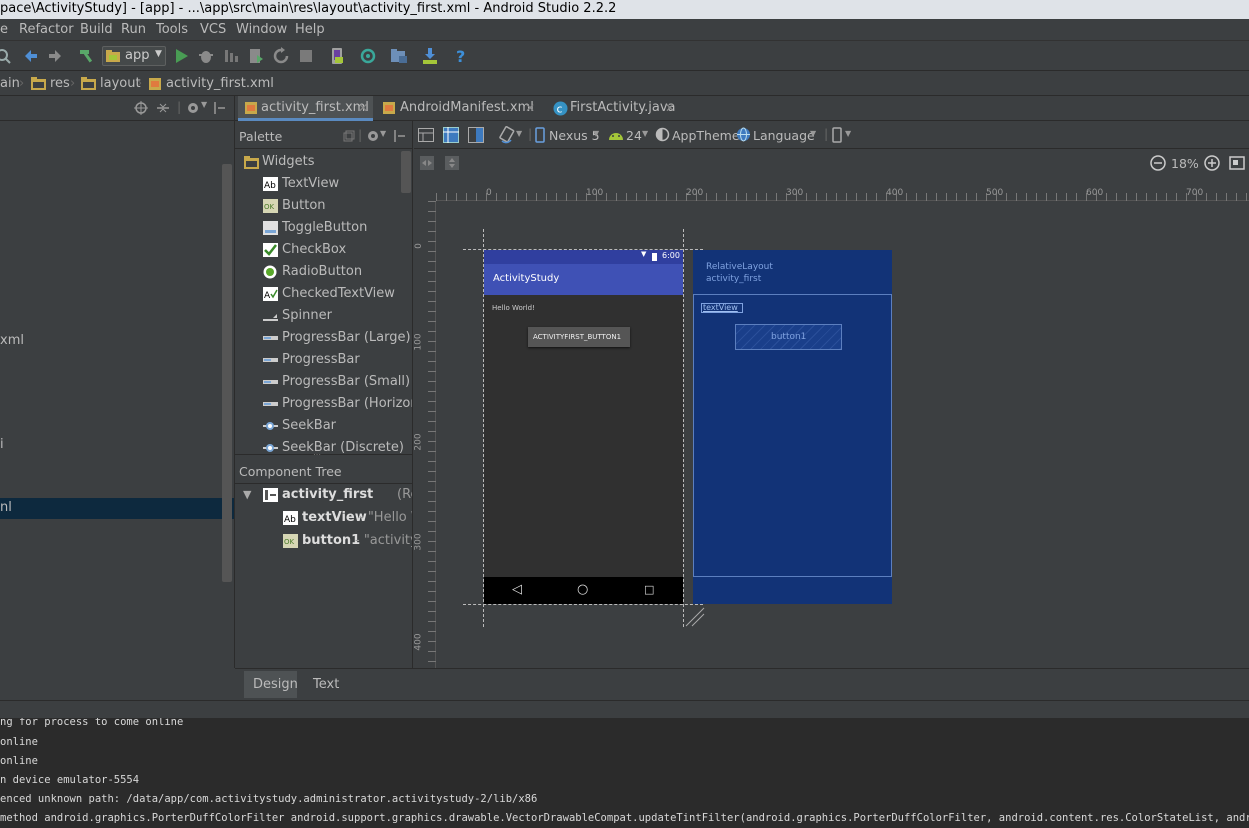 The width and height of the screenshot is (1249, 828). What do you see at coordinates (46, 29) in the screenshot?
I see `menu-refactor: Refactor` at bounding box center [46, 29].